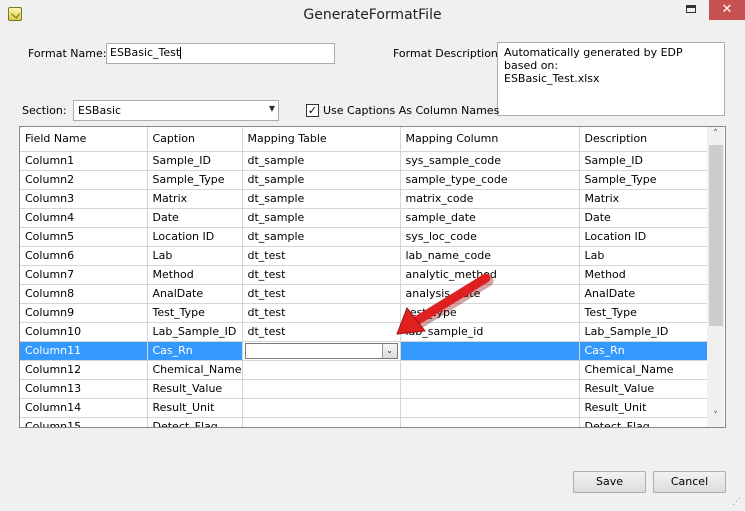 The width and height of the screenshot is (745, 511). I want to click on table-cell: Column8, so click(84, 294).